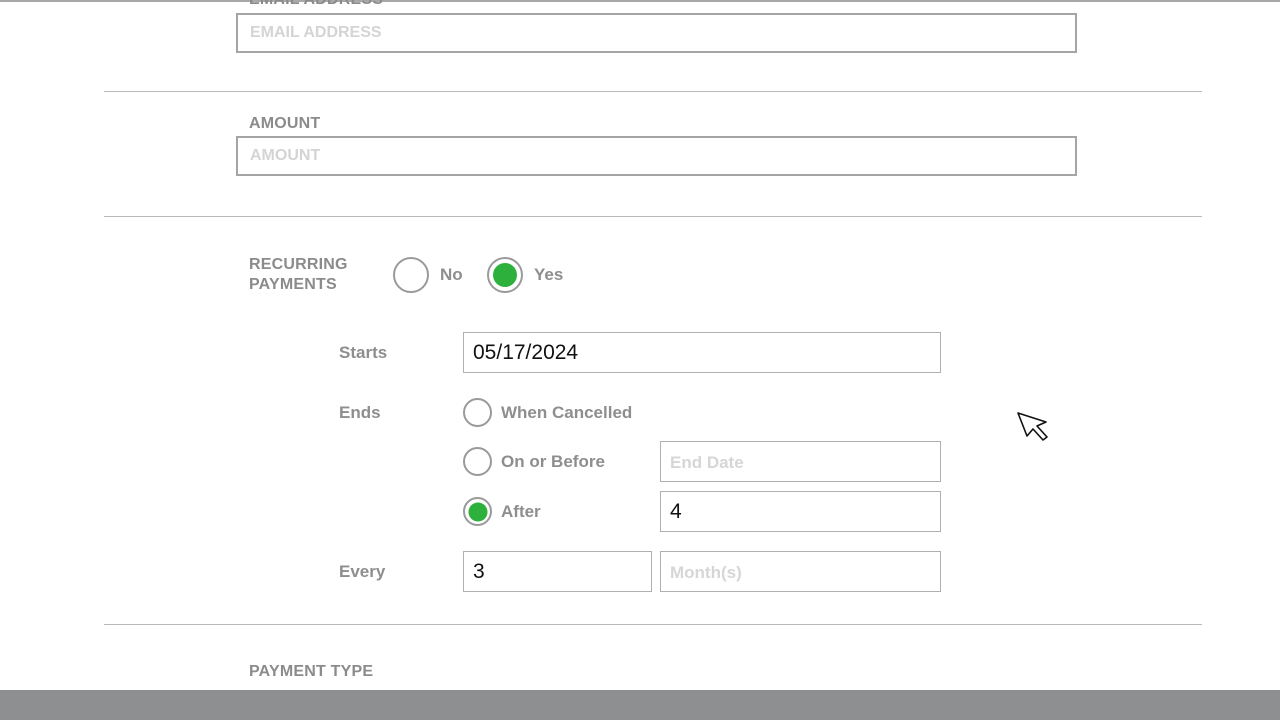 This screenshot has width=1280, height=720. What do you see at coordinates (549, 274) in the screenshot?
I see `recurring-yes-label: Yes` at bounding box center [549, 274].